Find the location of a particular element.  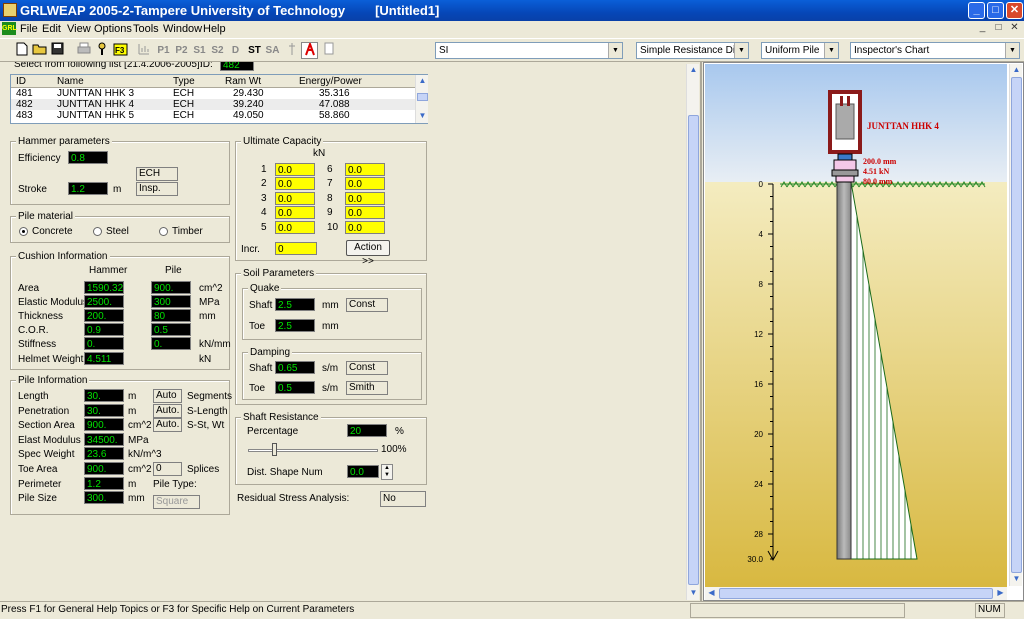

damping-toe-input: 0.5 is located at coordinates (295, 387).